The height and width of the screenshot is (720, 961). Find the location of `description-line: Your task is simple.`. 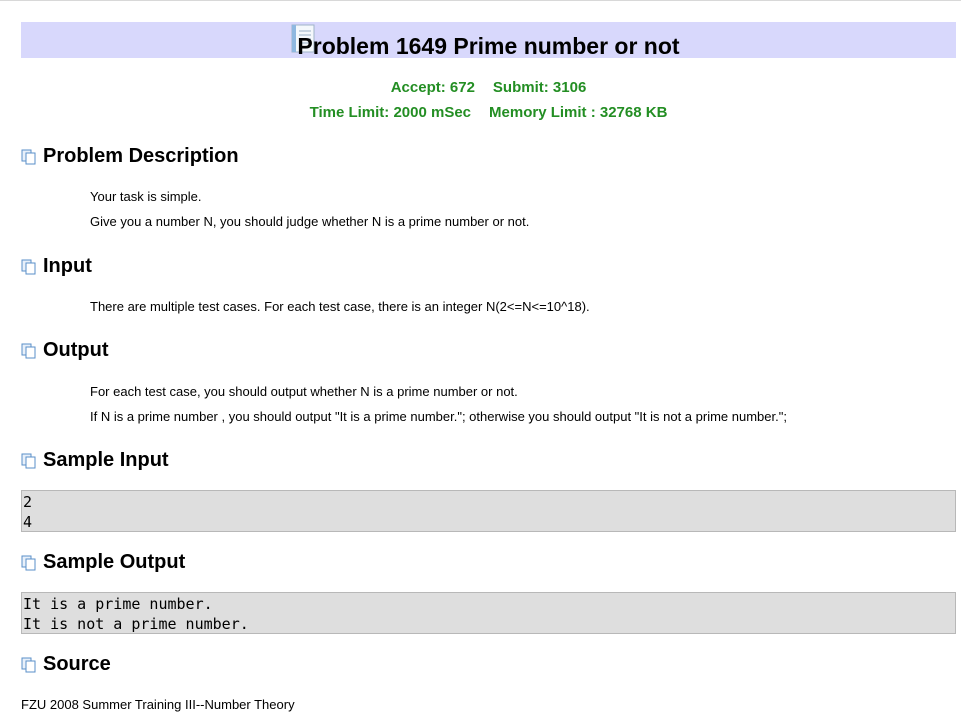

description-line: Your task is simple. is located at coordinates (146, 196).